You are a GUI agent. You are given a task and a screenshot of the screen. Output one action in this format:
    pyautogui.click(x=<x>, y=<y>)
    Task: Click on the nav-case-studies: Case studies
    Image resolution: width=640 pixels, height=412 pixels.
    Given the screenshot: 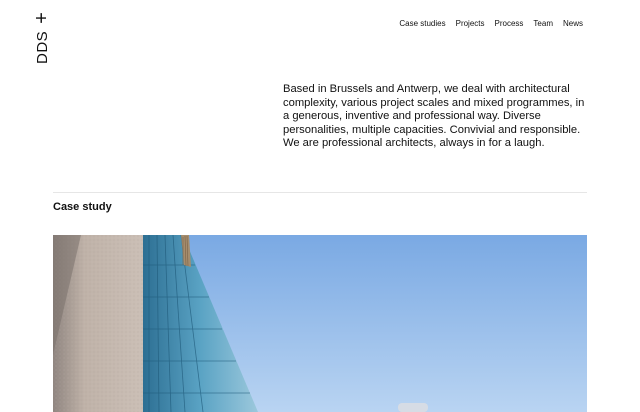 What is the action you would take?
    pyautogui.click(x=422, y=23)
    